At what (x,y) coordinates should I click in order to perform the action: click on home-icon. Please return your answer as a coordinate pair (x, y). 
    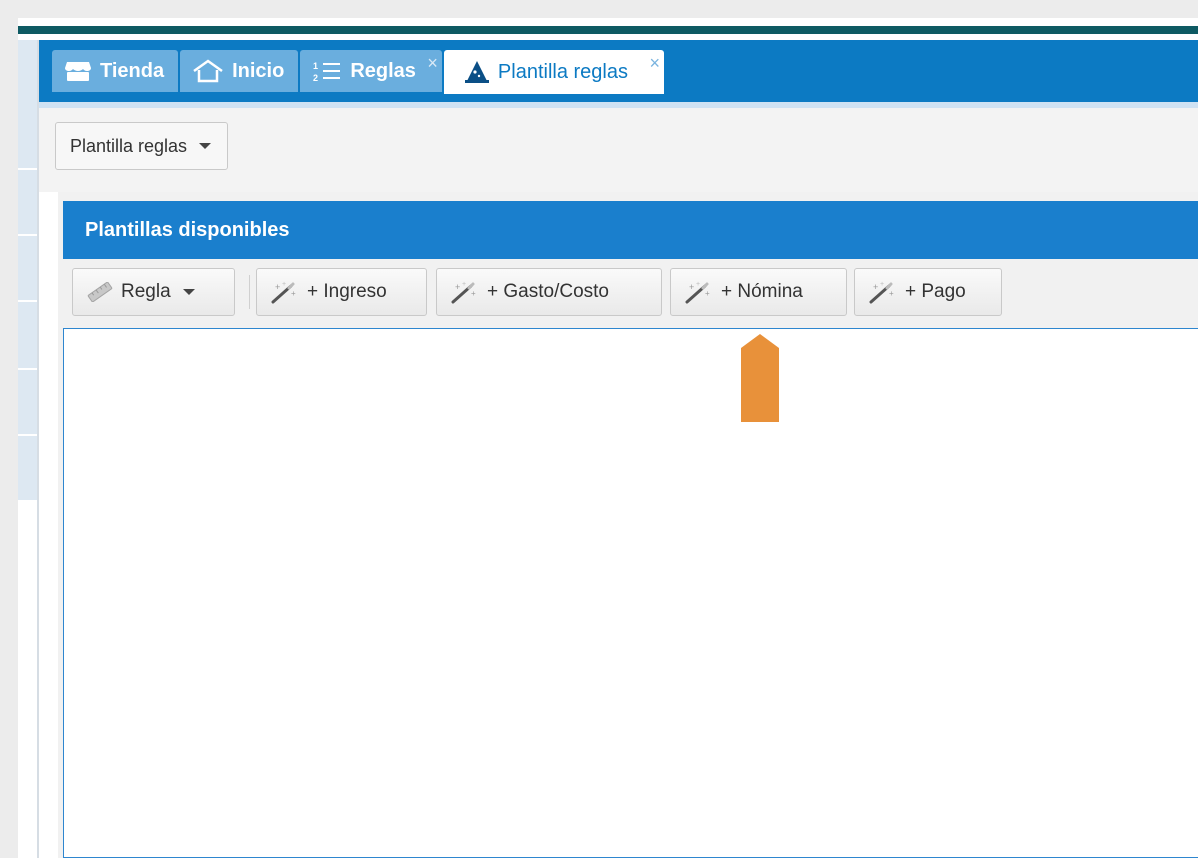
    Looking at the image, I should click on (208, 71).